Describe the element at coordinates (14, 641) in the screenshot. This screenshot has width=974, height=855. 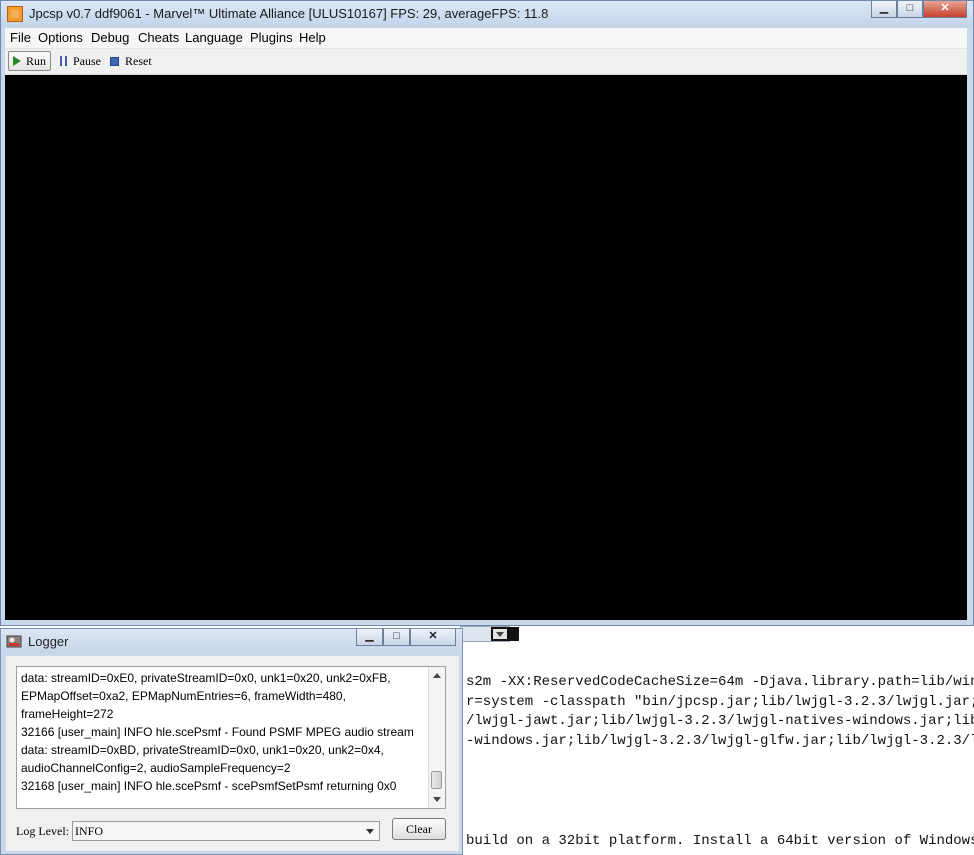
I see `logger-app-icon` at that location.